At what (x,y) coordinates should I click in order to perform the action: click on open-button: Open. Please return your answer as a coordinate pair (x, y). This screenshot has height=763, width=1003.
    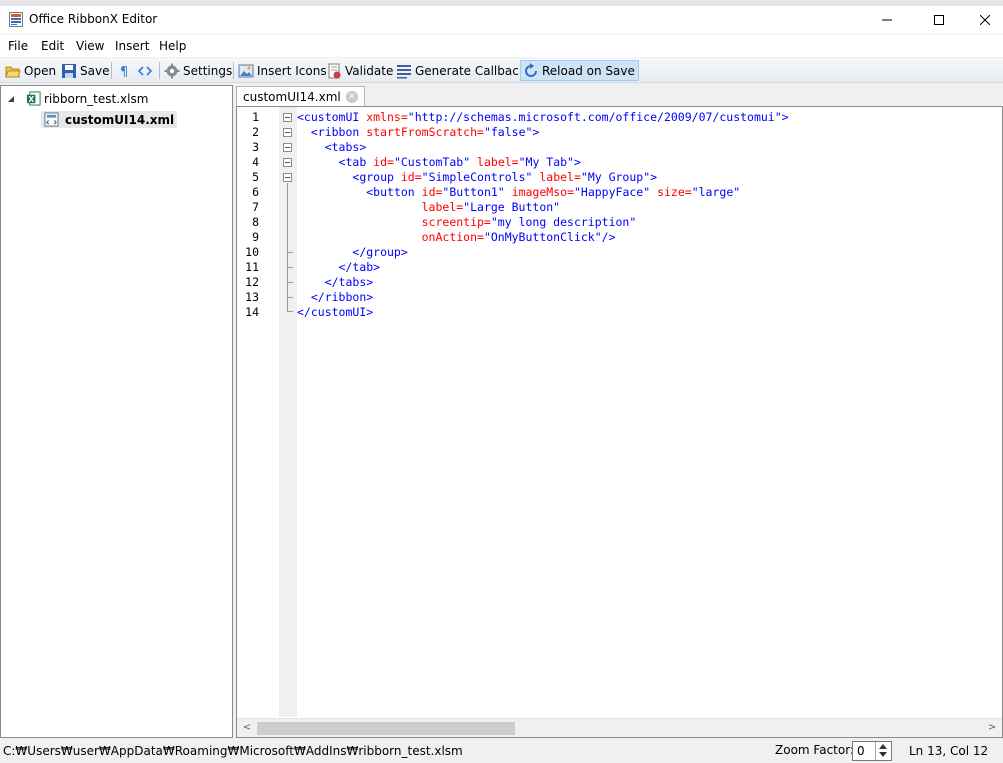
    Looking at the image, I should click on (30, 70).